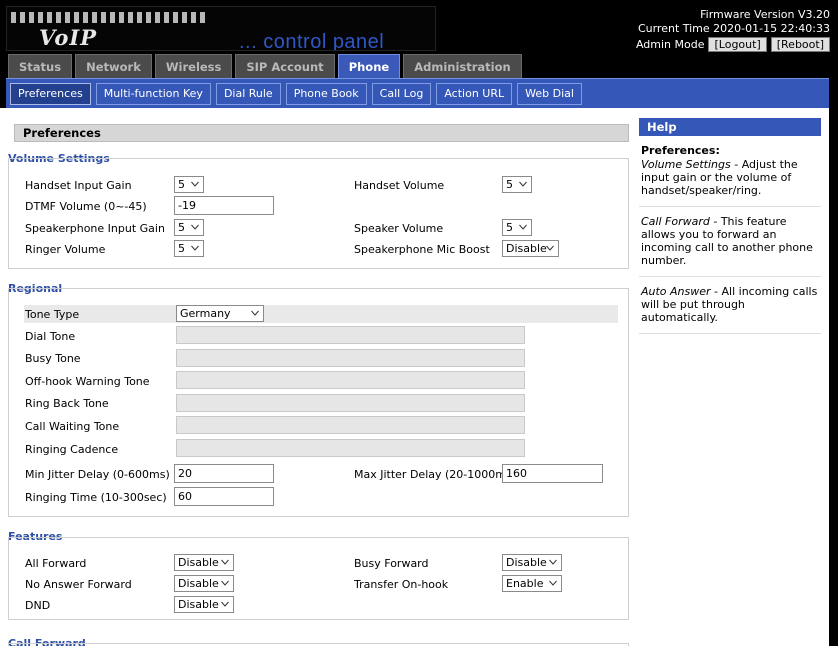  Describe the element at coordinates (730, 127) in the screenshot. I see `help-title: Help` at that location.